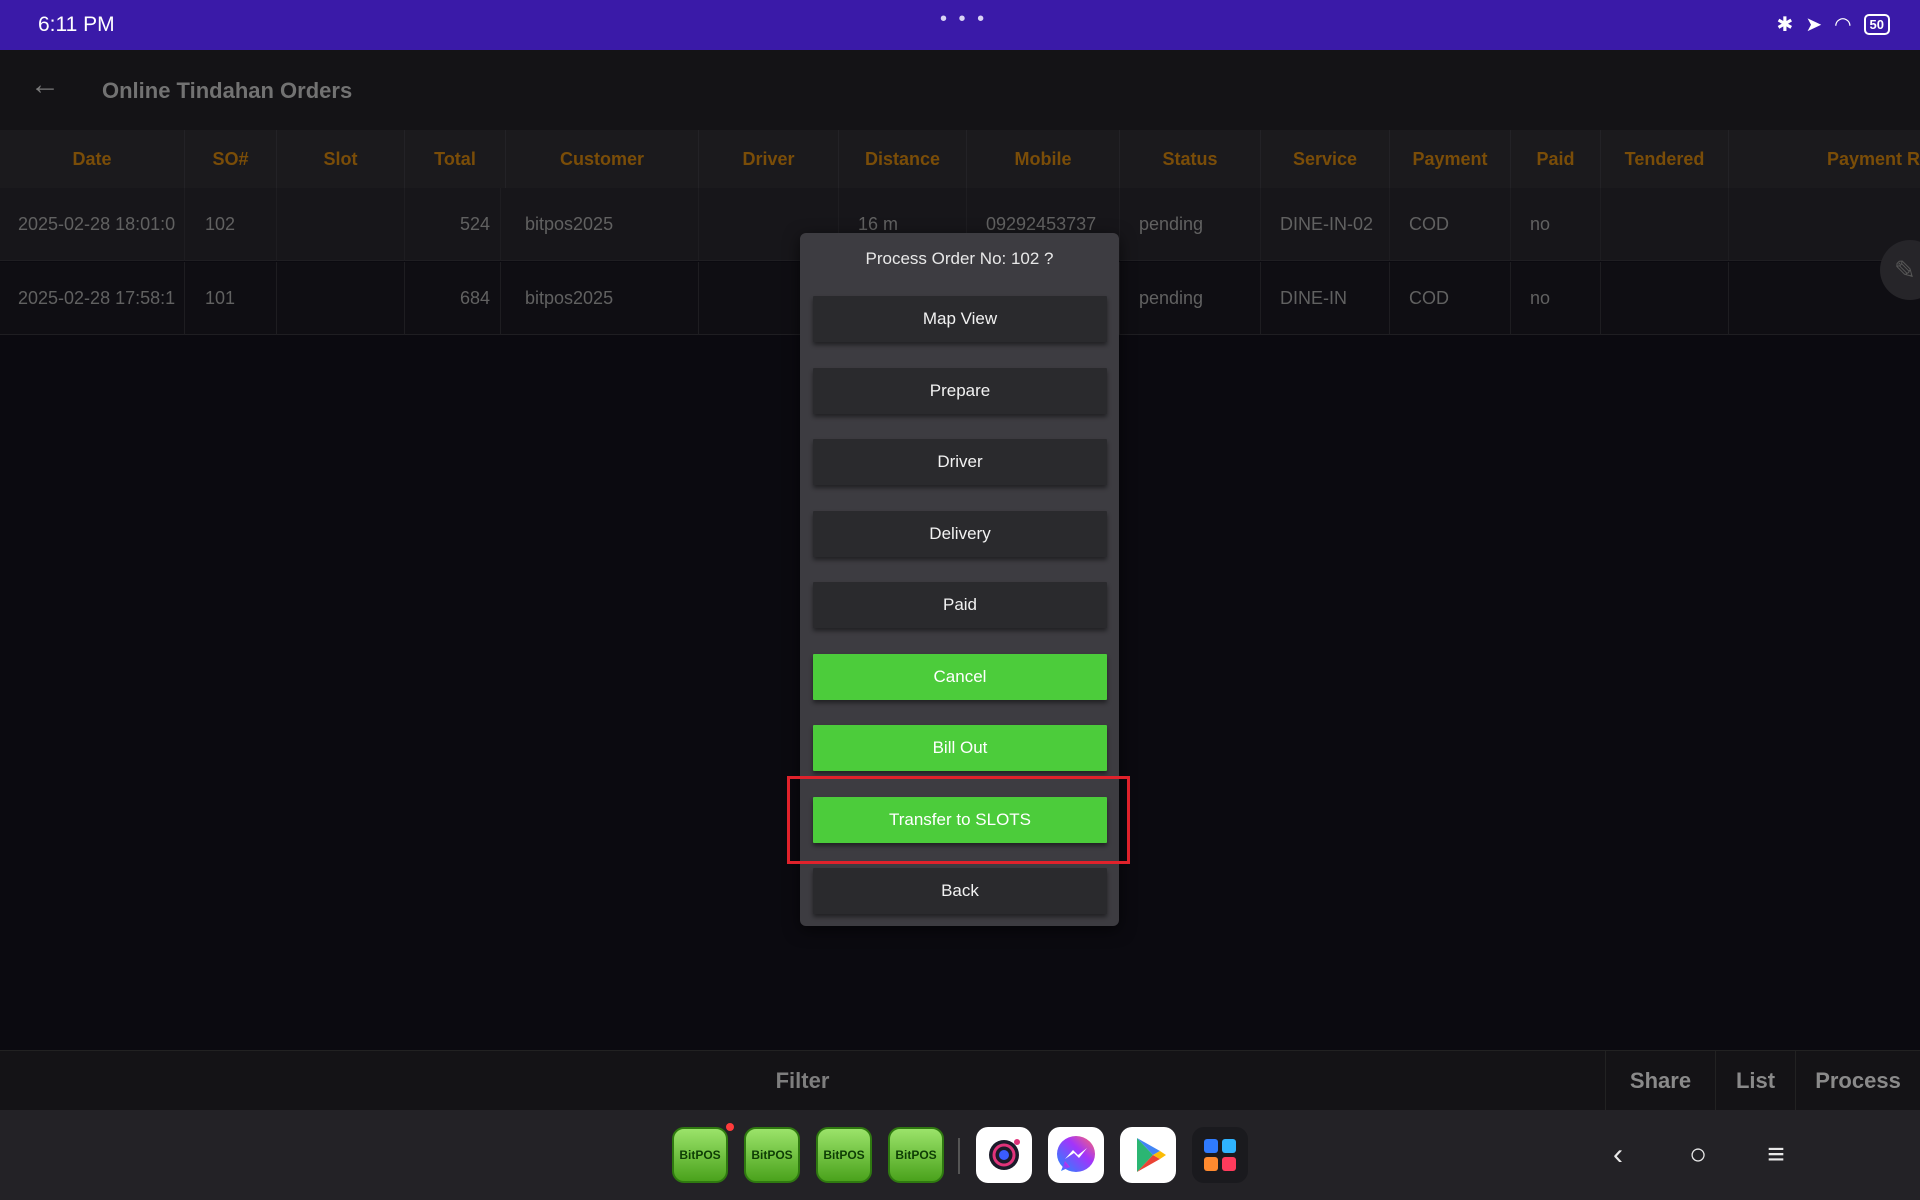 The image size is (1920, 1200). What do you see at coordinates (963, 19) in the screenshot?
I see `more-dots: • • •` at bounding box center [963, 19].